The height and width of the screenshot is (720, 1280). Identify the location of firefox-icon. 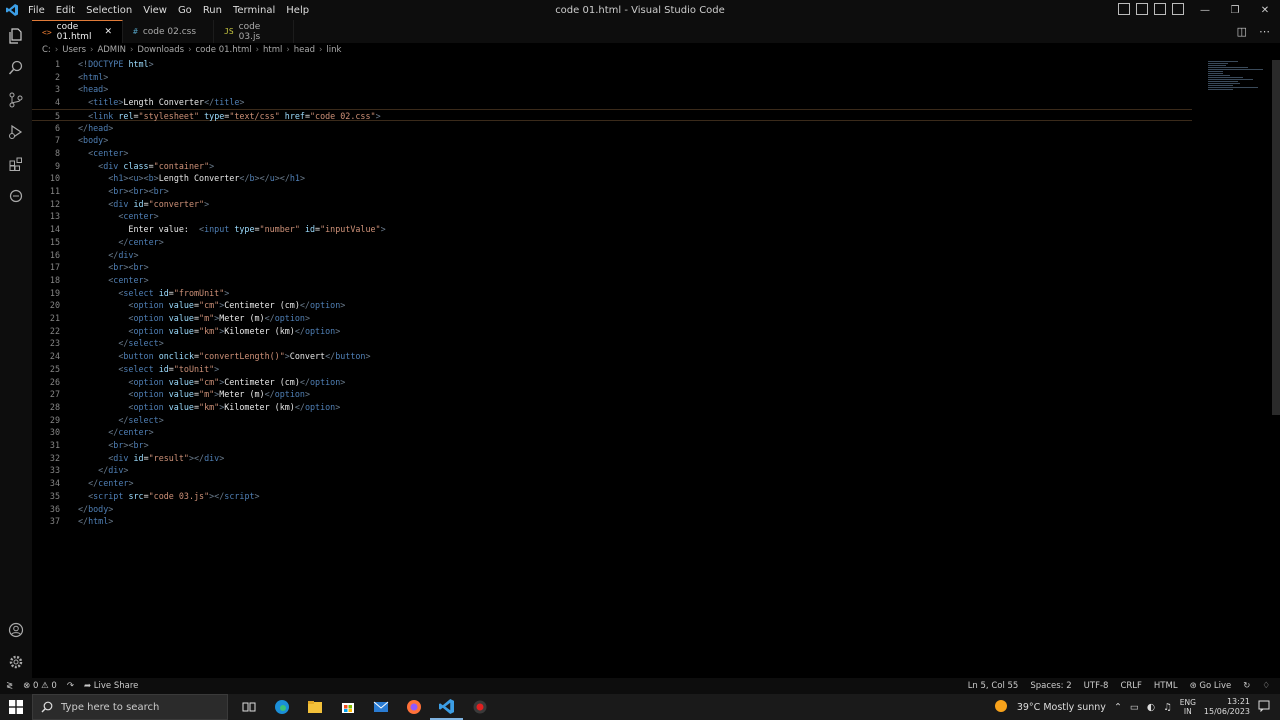
(413, 707).